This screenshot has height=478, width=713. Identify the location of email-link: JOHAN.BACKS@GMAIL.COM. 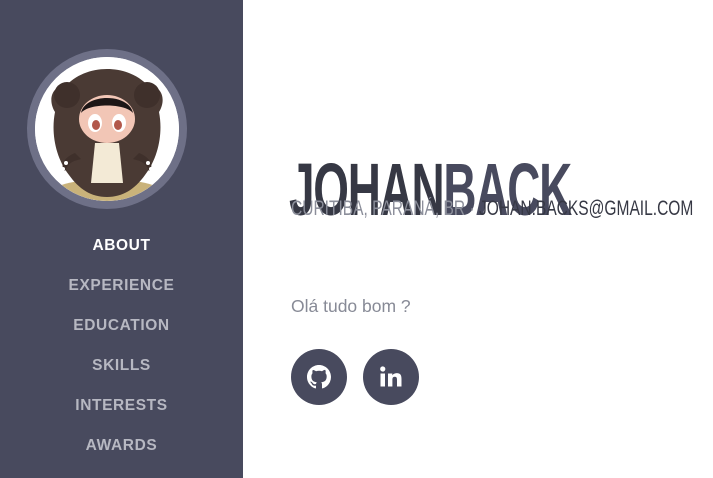
(586, 208).